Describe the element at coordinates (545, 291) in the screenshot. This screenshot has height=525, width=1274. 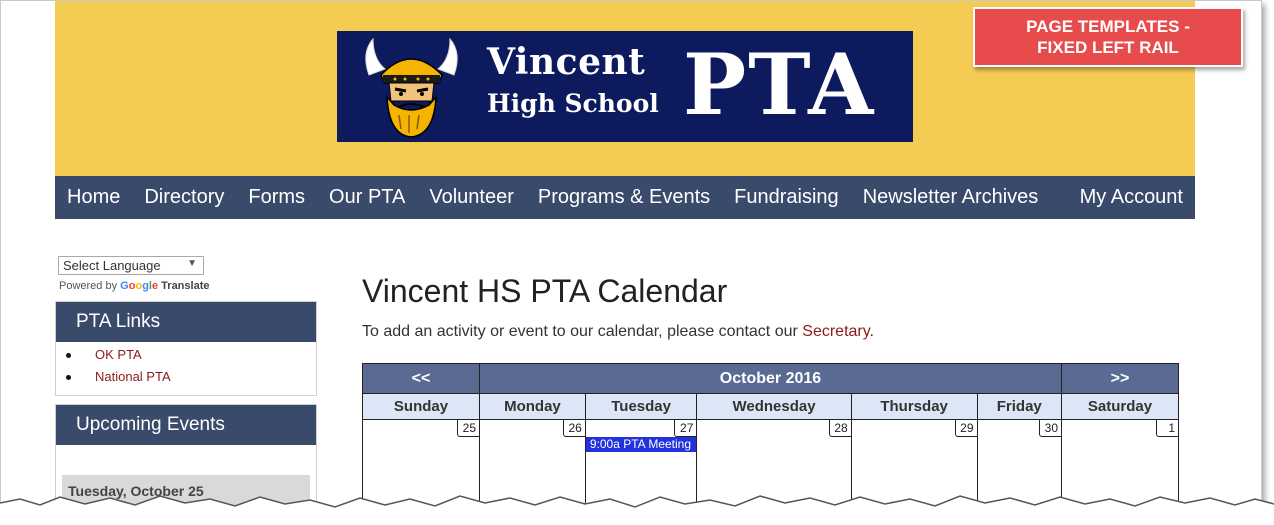
I see `page-title: Vincent HS PTA Calendar` at that location.